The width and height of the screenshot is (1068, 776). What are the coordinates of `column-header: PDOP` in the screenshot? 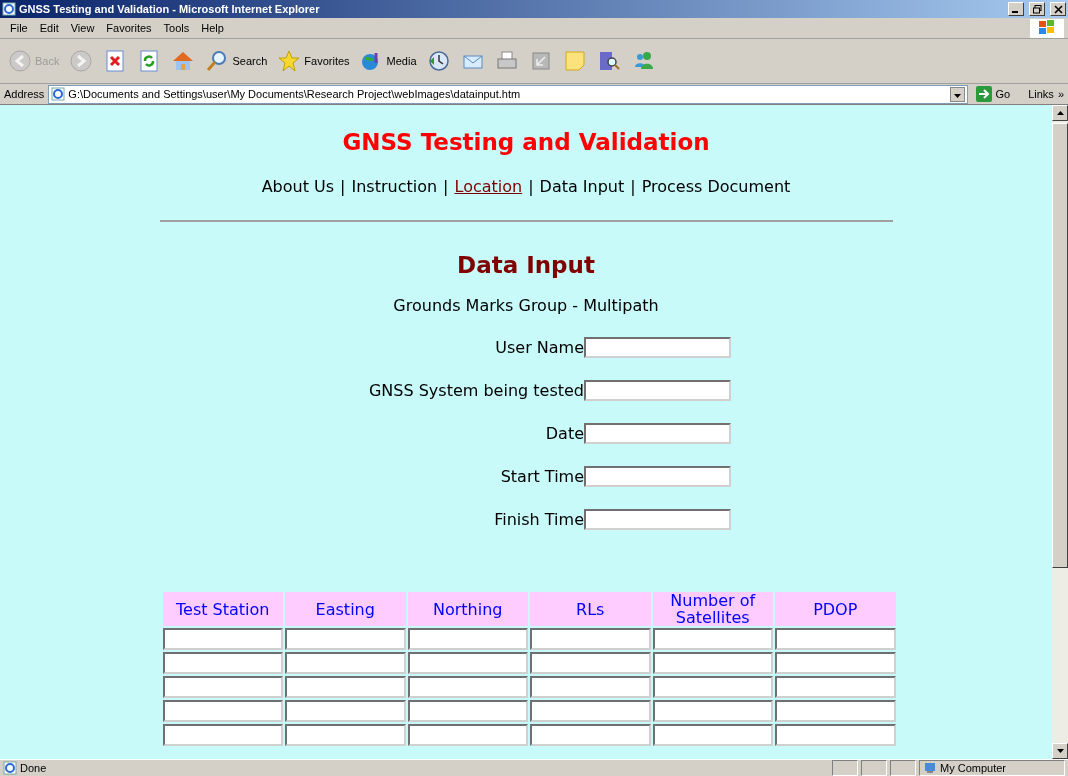 It's located at (835, 609).